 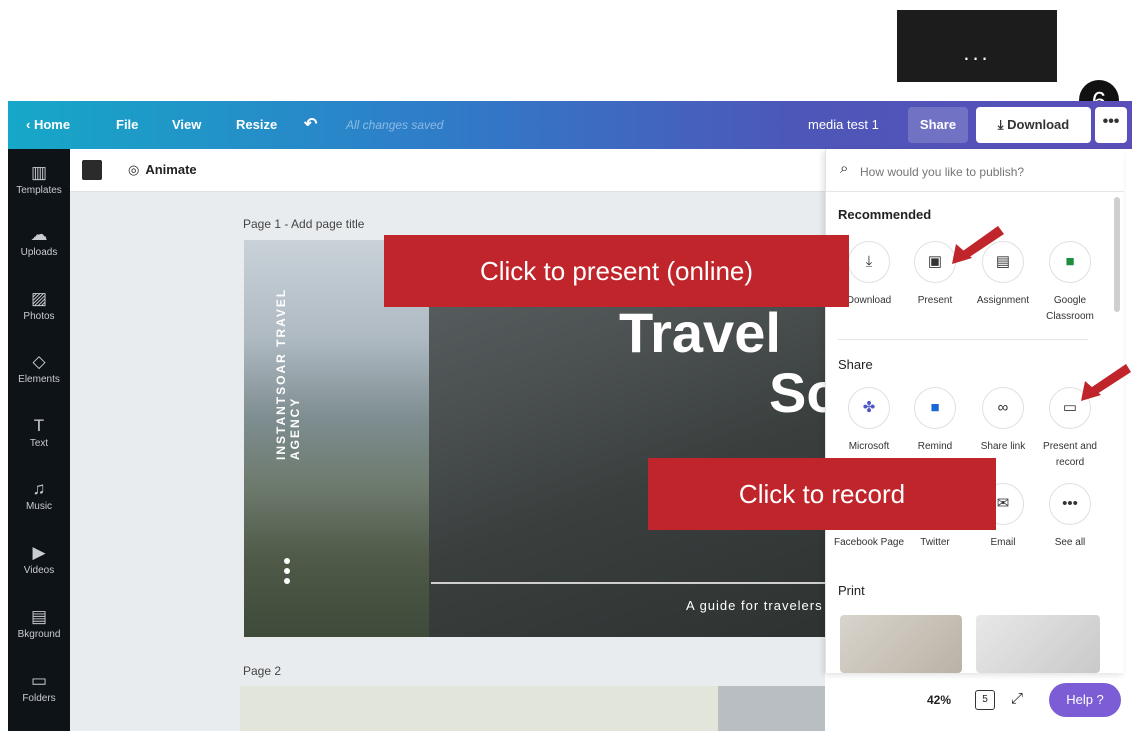 I want to click on arrow-to-record-icon, so click(x=1106, y=382).